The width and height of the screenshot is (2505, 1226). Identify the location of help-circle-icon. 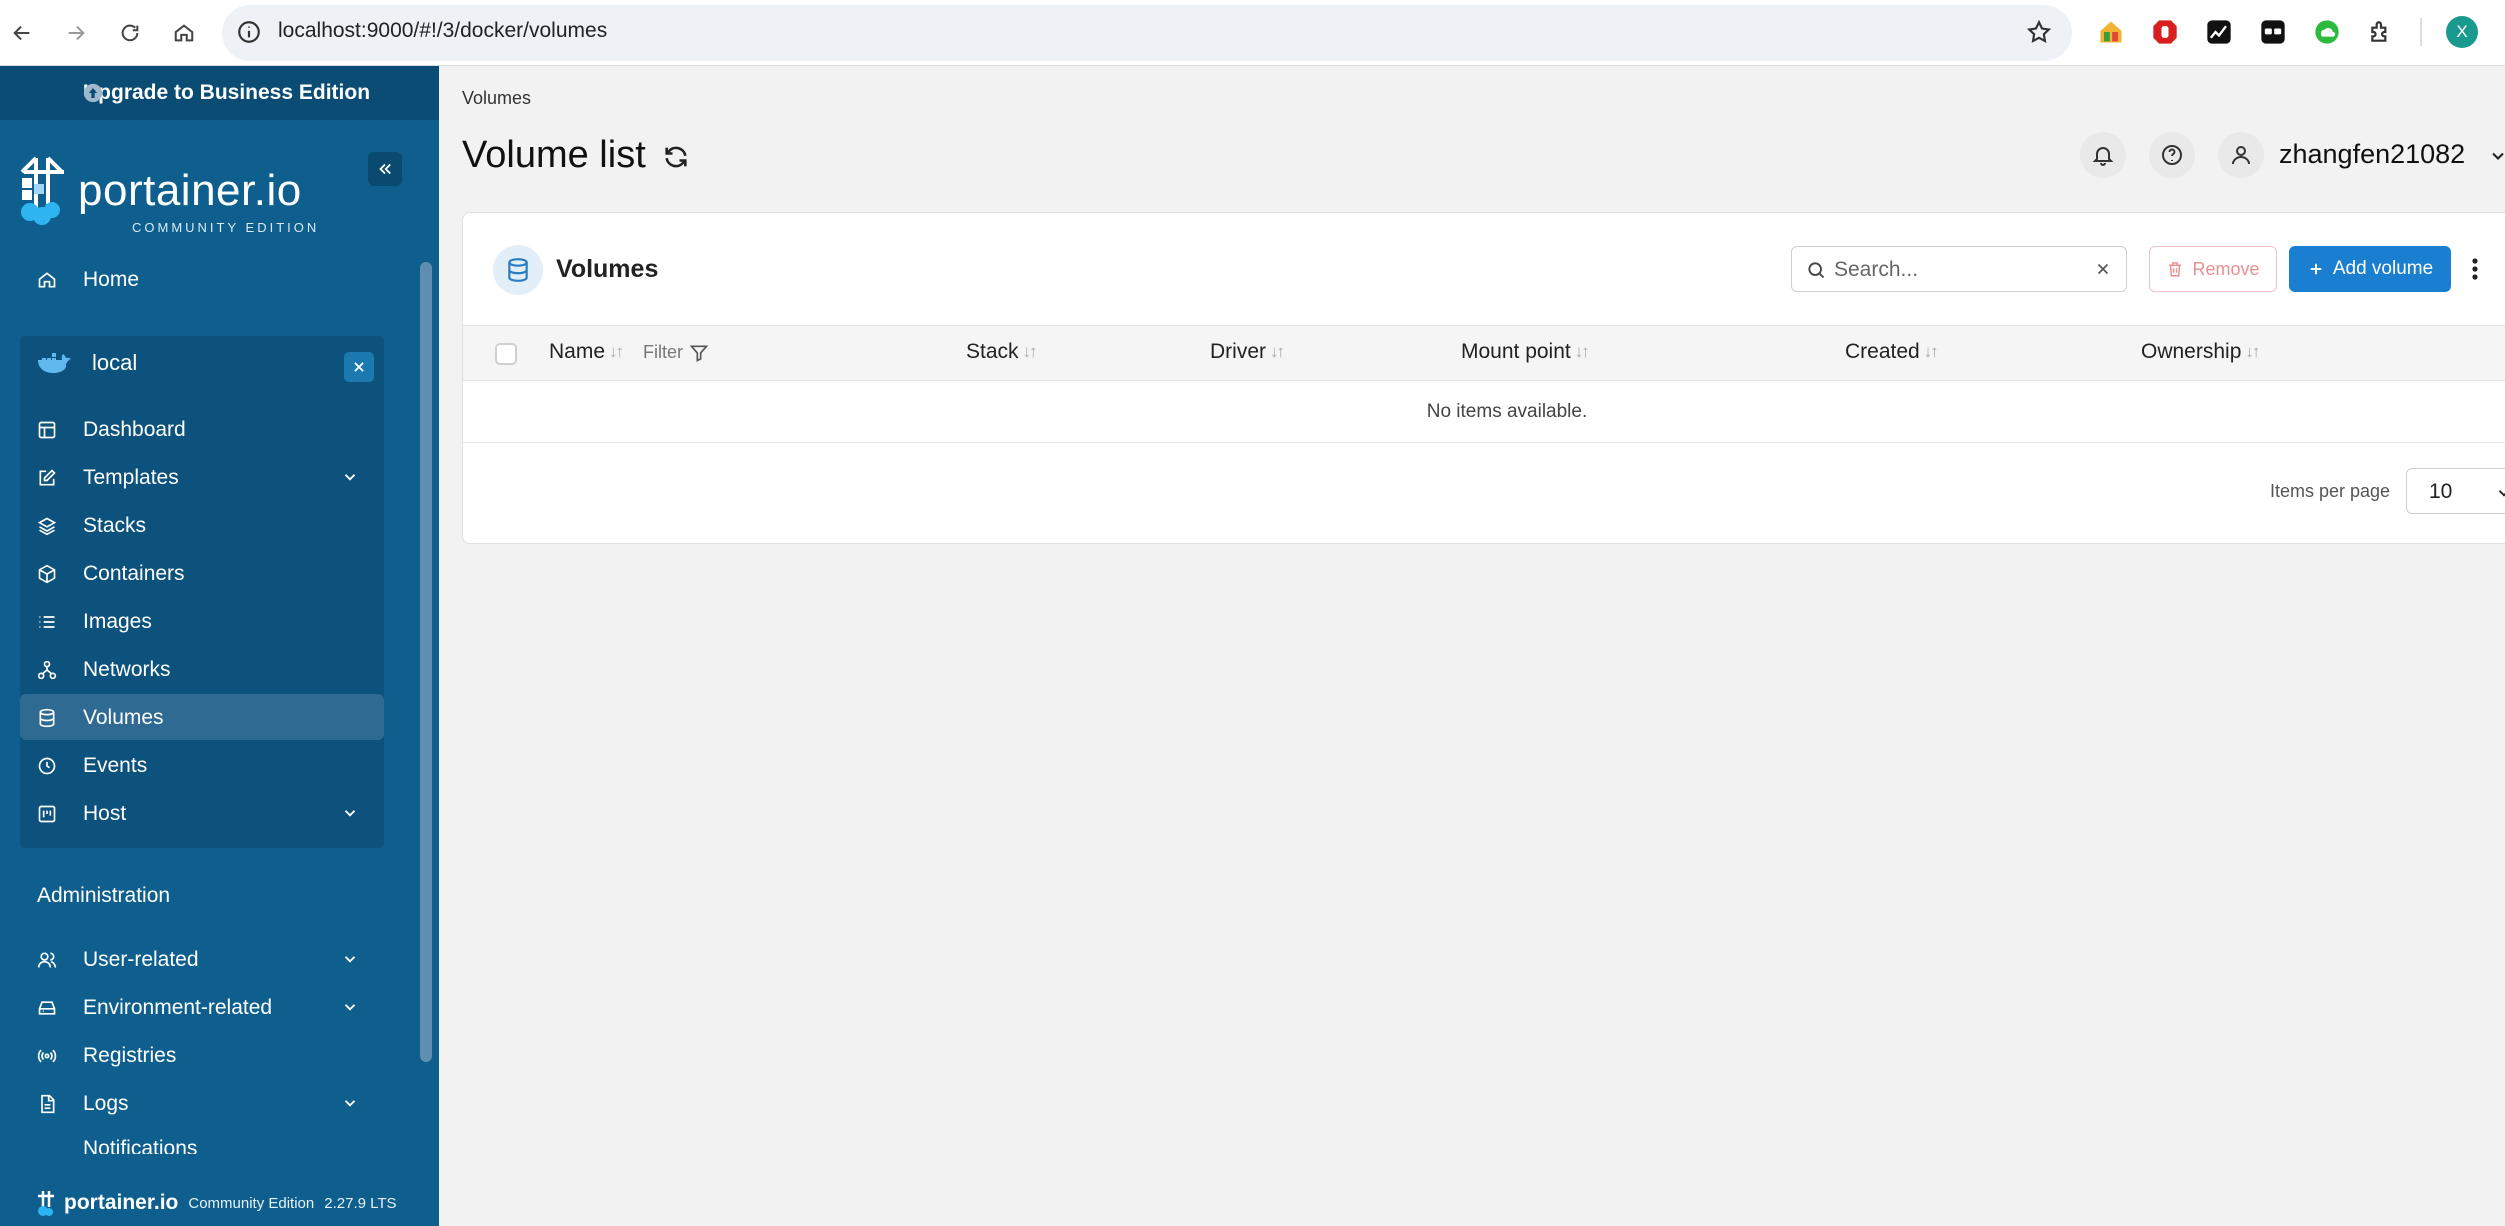
(2172, 155).